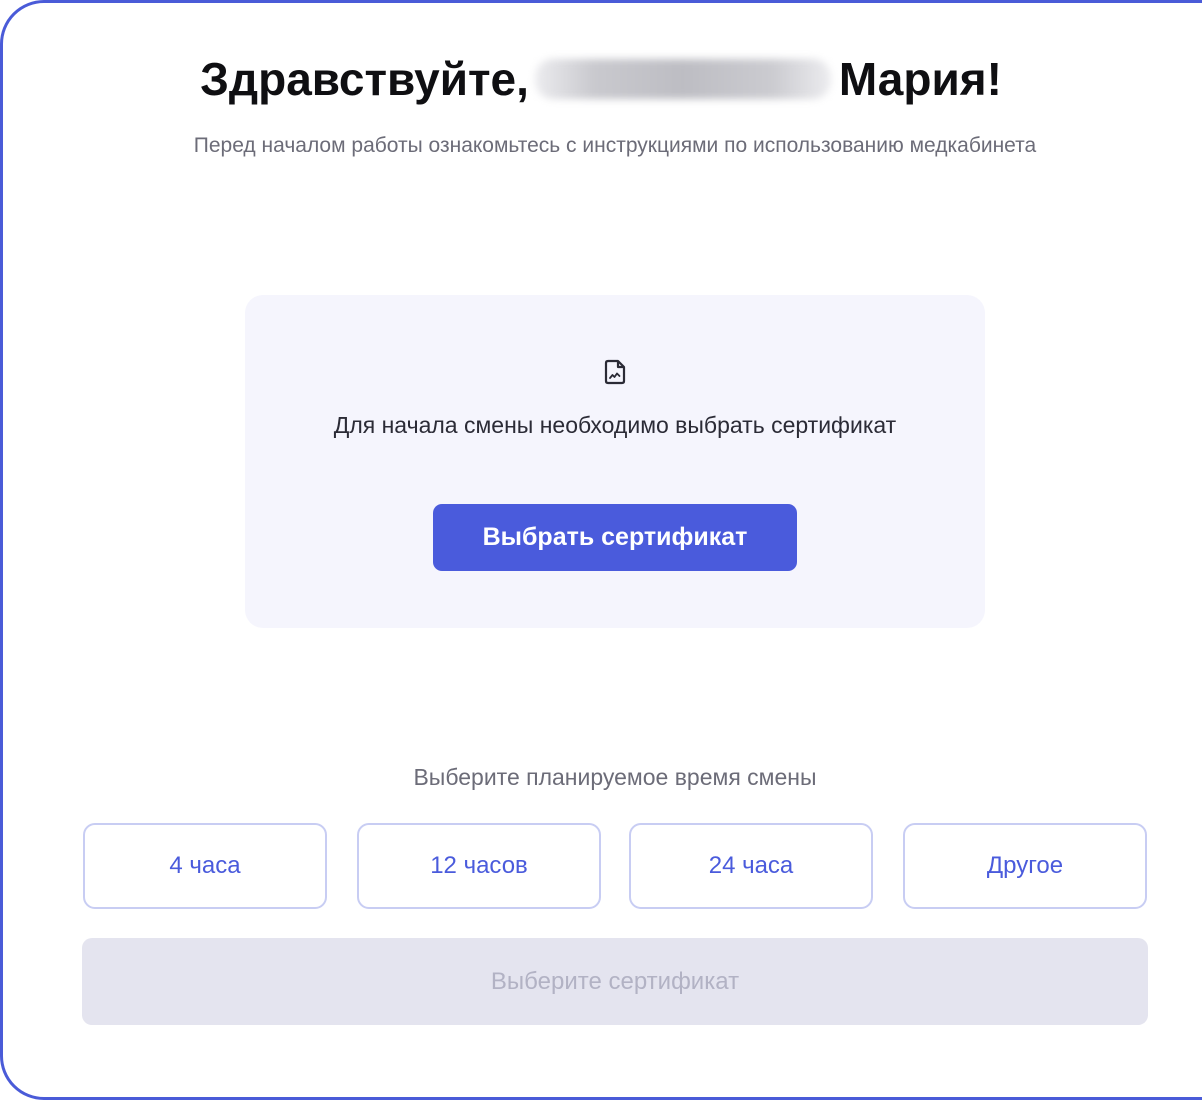 This screenshot has width=1202, height=1100. Describe the element at coordinates (615, 537) in the screenshot. I see `choose-certificate-button: Выбрать сертификат` at that location.